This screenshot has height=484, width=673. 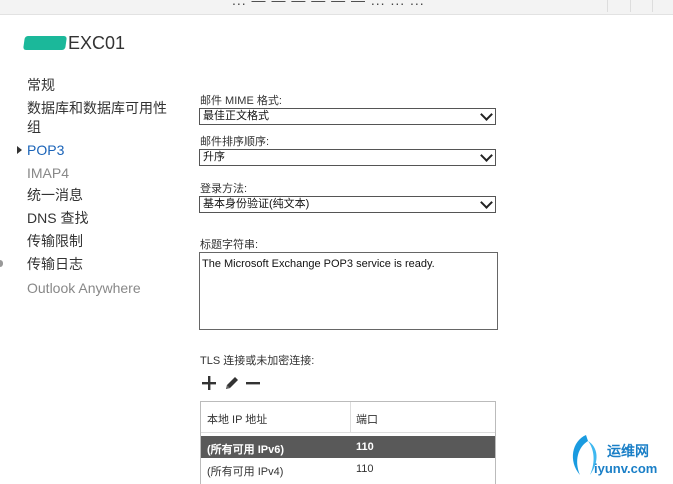 I want to click on edit-button, so click(x=231, y=383).